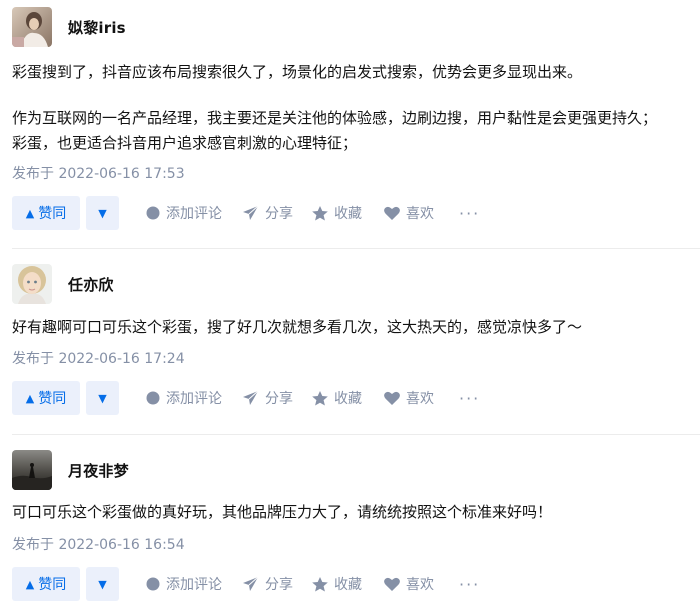 The height and width of the screenshot is (616, 700). Describe the element at coordinates (98, 358) in the screenshot. I see `publish-time: 发布于 2022-06-16 17:24` at that location.